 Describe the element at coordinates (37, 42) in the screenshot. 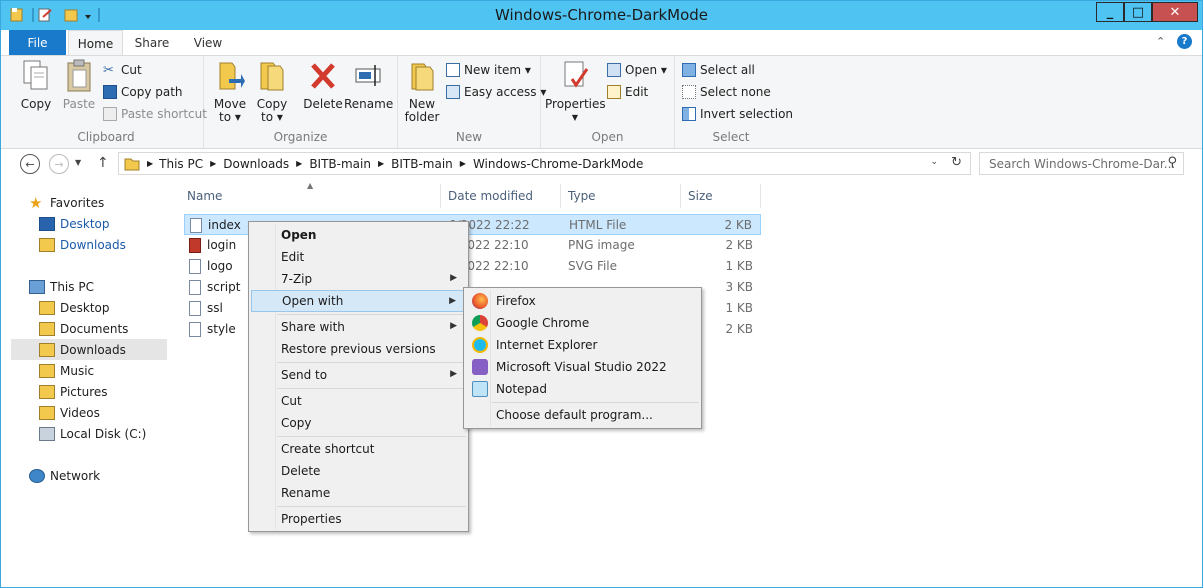

I see `tab-file: File` at that location.